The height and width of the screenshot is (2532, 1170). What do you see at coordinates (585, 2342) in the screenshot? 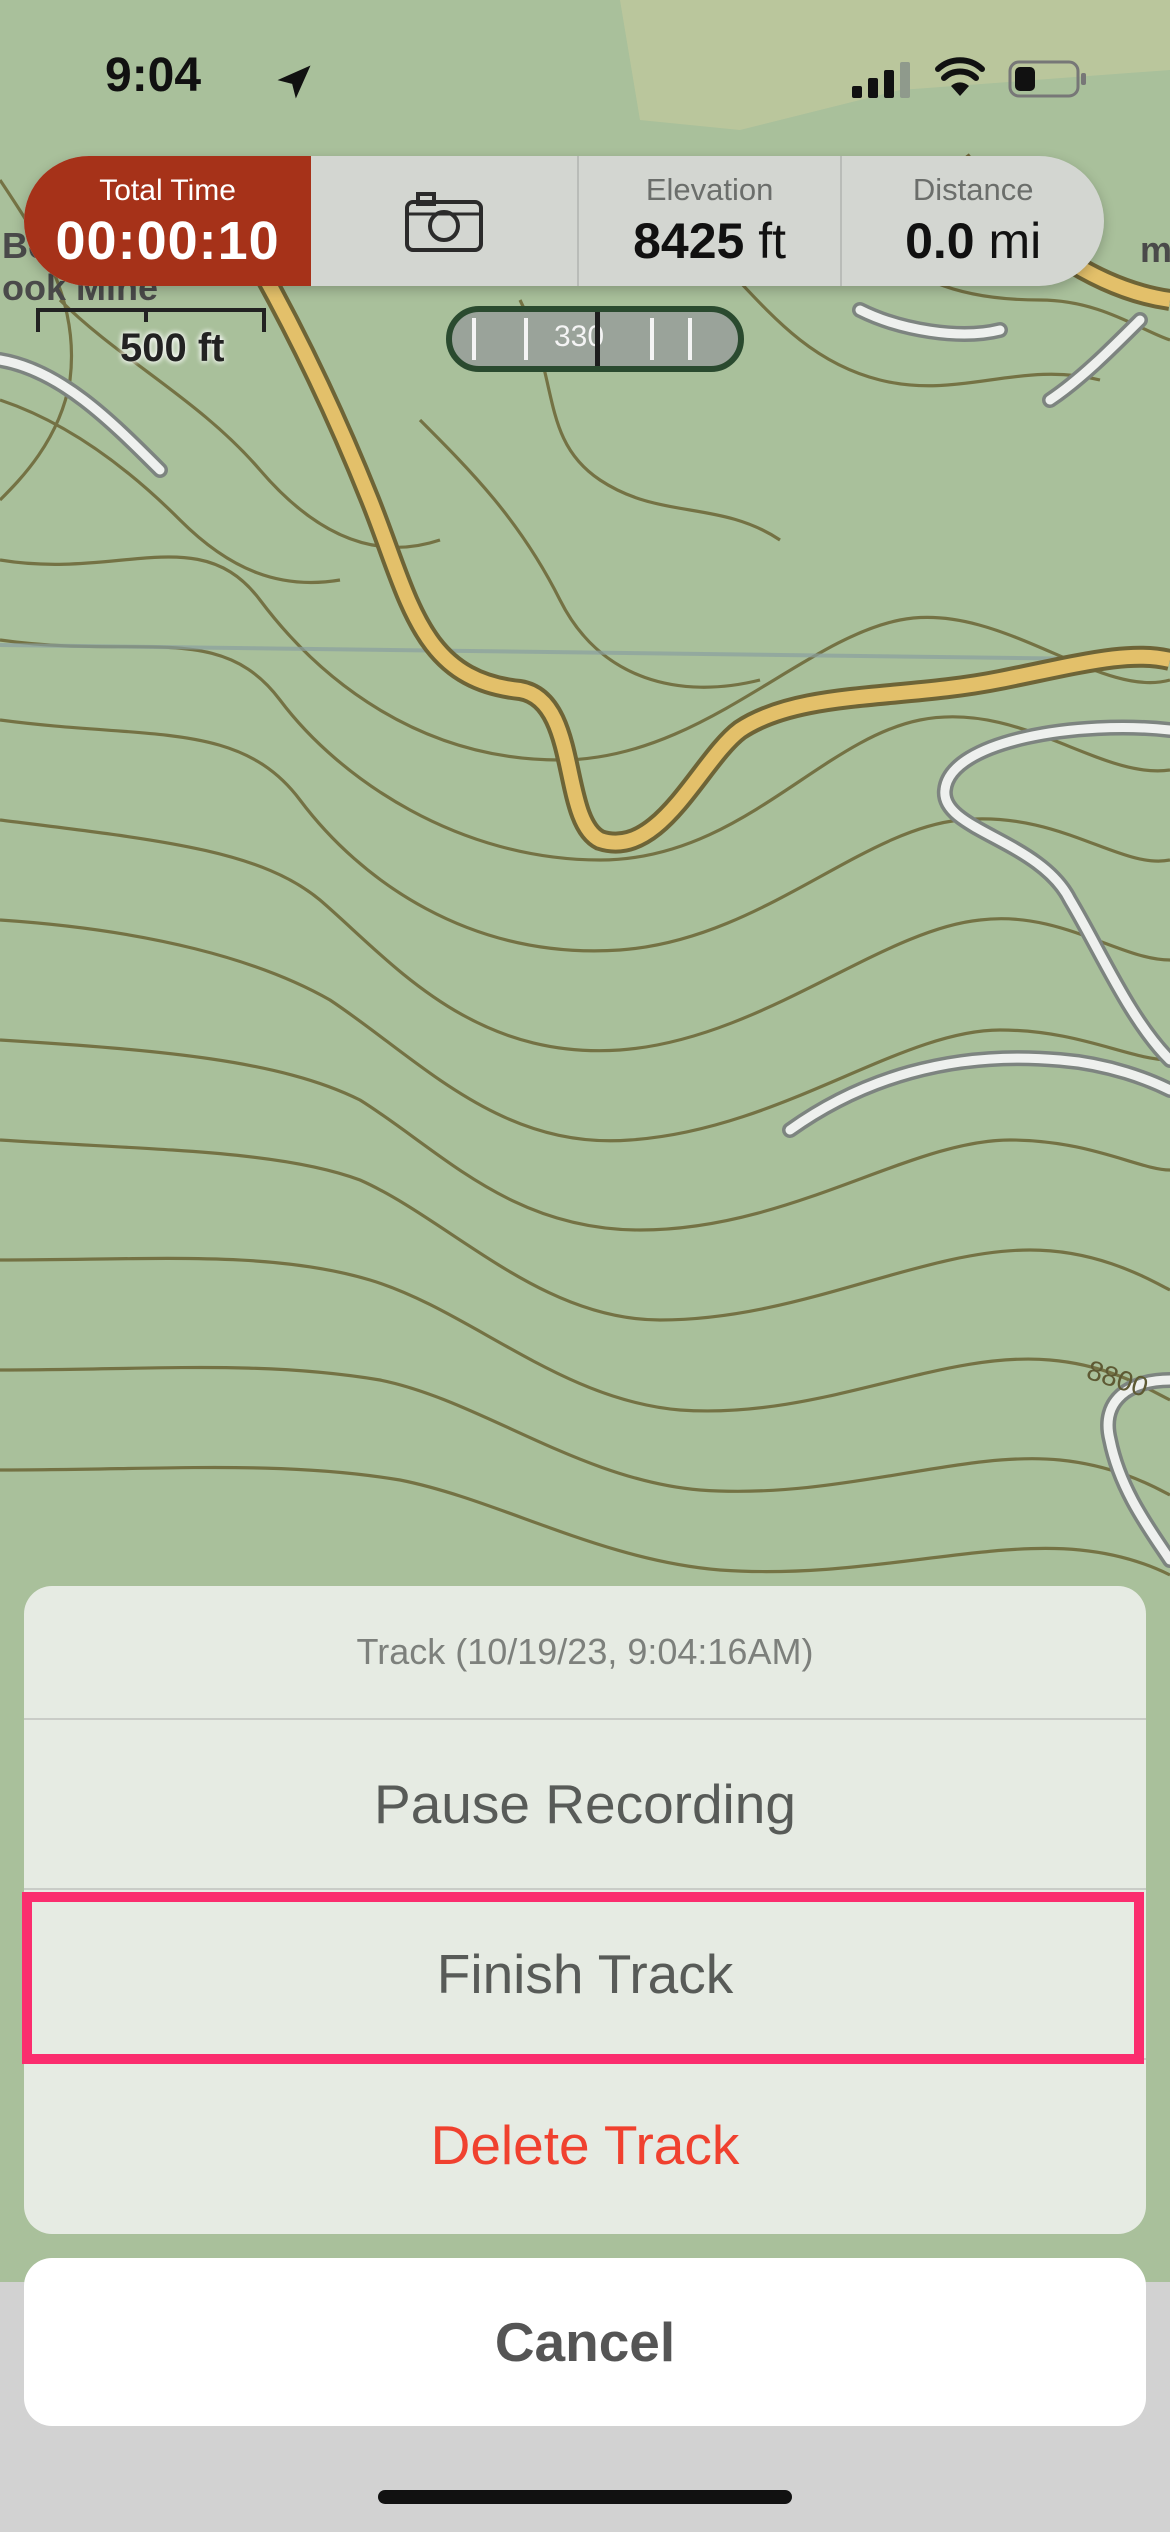
I see `cancel-button: Cancel` at bounding box center [585, 2342].